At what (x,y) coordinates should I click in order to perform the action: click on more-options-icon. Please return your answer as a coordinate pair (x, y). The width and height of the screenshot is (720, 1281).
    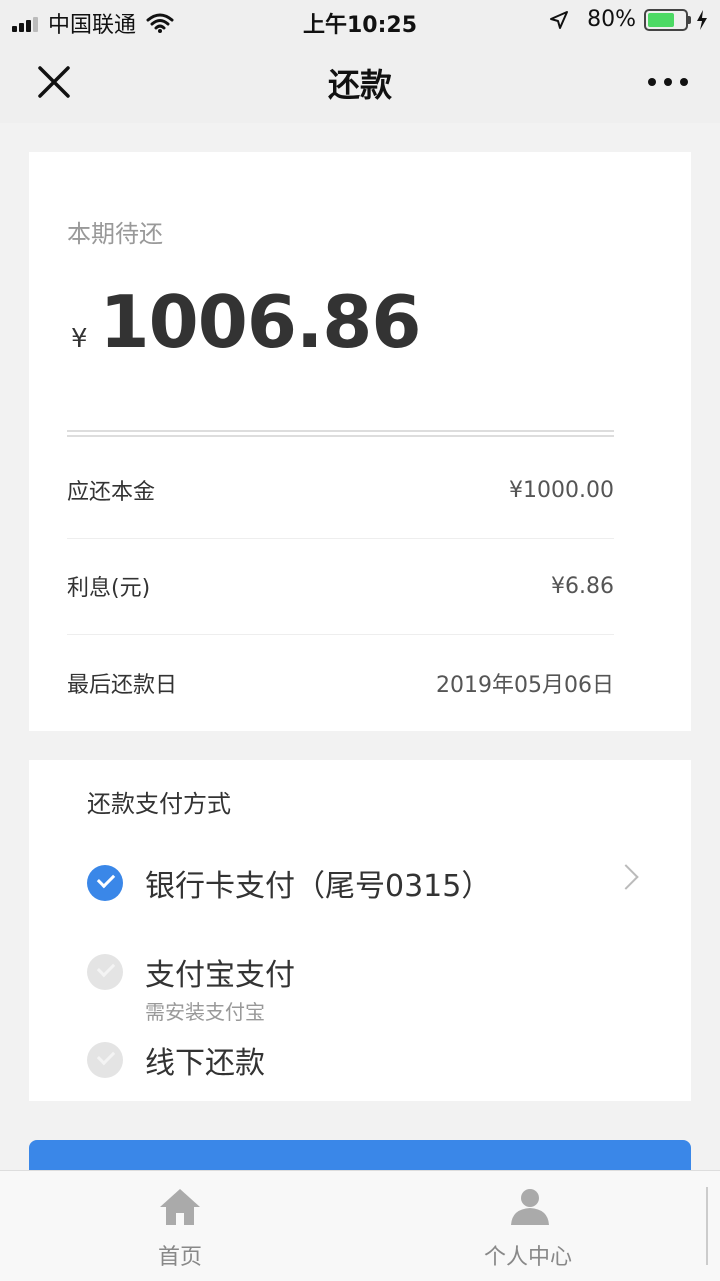
    Looking at the image, I should click on (664, 82).